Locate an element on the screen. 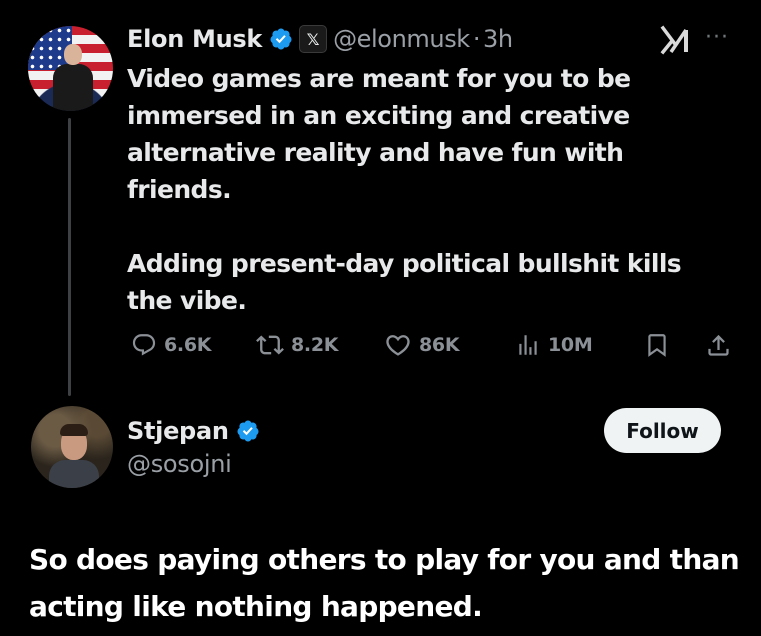  like-count: 86K is located at coordinates (439, 345).